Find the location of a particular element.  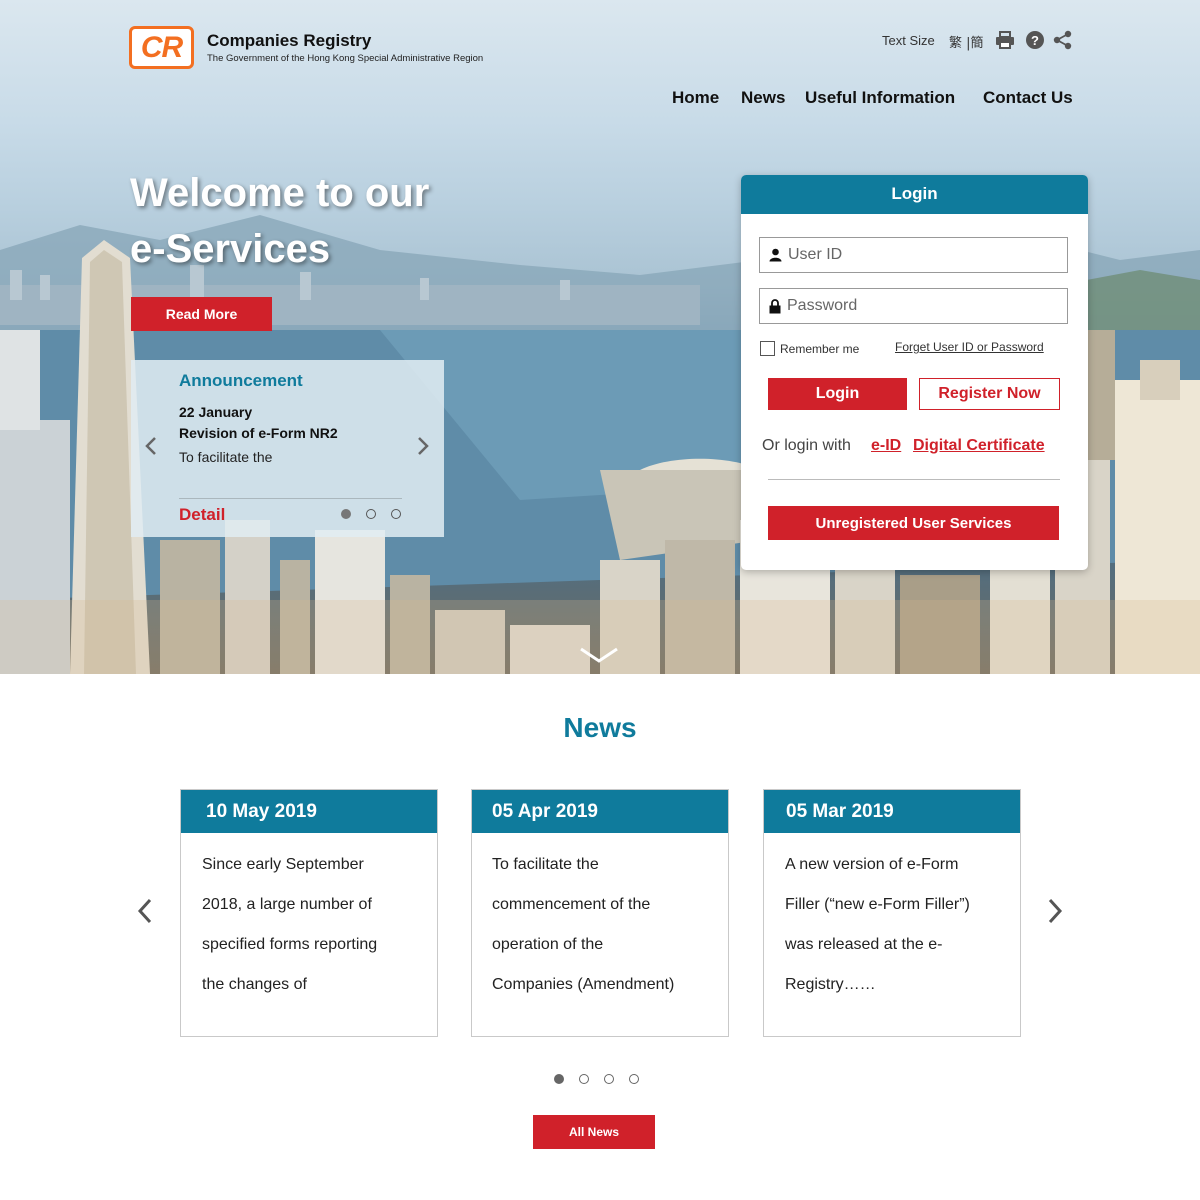

cr-logo: CR is located at coordinates (161, 47).